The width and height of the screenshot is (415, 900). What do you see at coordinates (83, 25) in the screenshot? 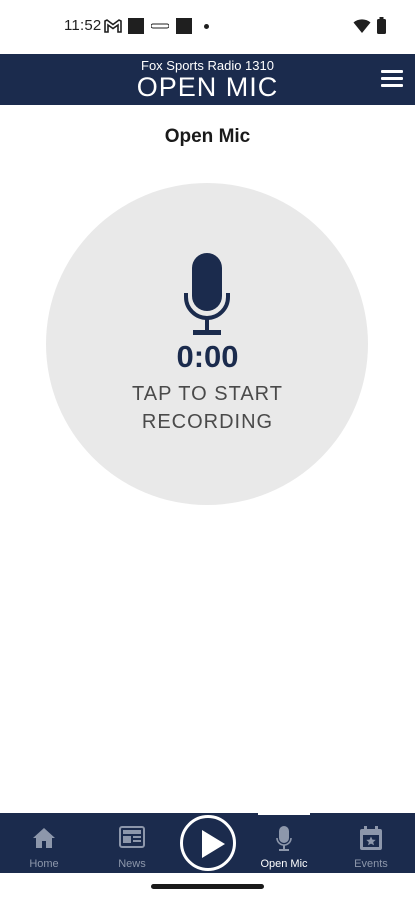
I see `status-time: 11:52` at bounding box center [83, 25].